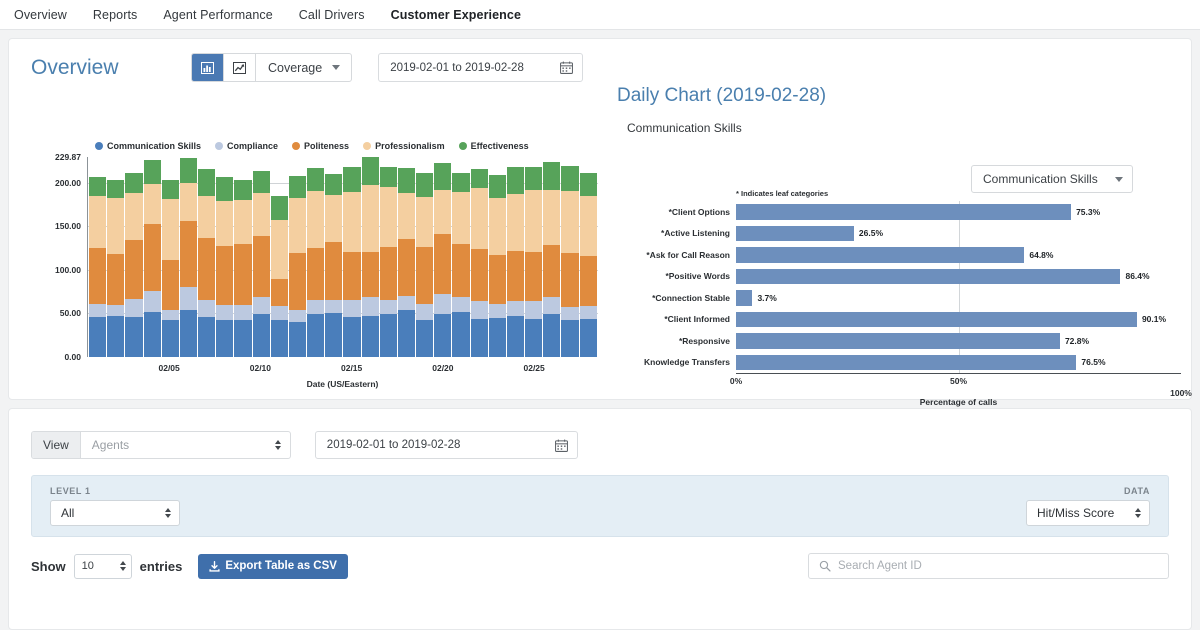 Image resolution: width=1200 pixels, height=630 pixels. Describe the element at coordinates (895, 319) in the screenshot. I see `hbar-row: *Client Informed 90.1%` at that location.